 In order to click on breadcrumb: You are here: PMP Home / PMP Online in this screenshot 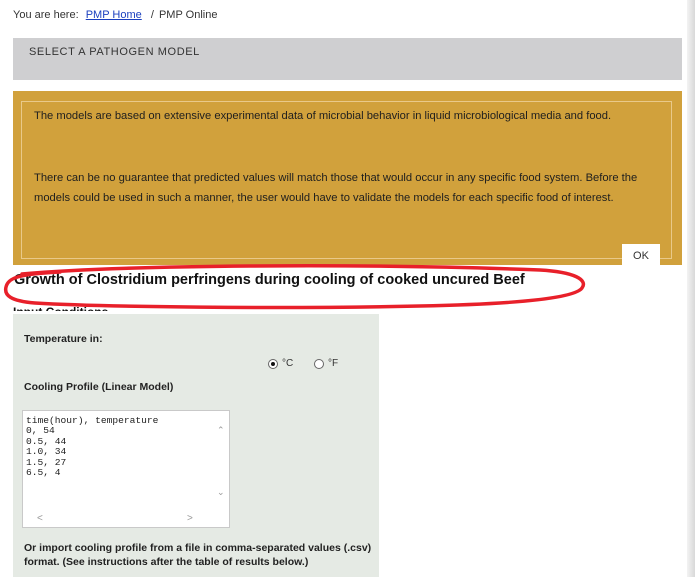, I will do `click(115, 15)`.